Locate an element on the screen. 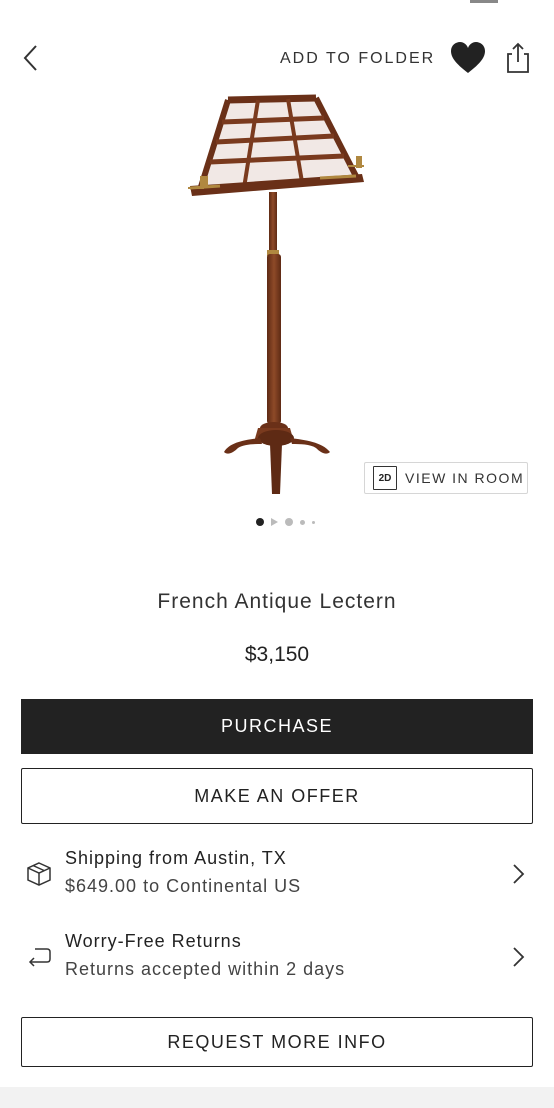 Image resolution: width=554 pixels, height=1108 pixels. top-bar: ADD TO FOLDER is located at coordinates (277, 45).